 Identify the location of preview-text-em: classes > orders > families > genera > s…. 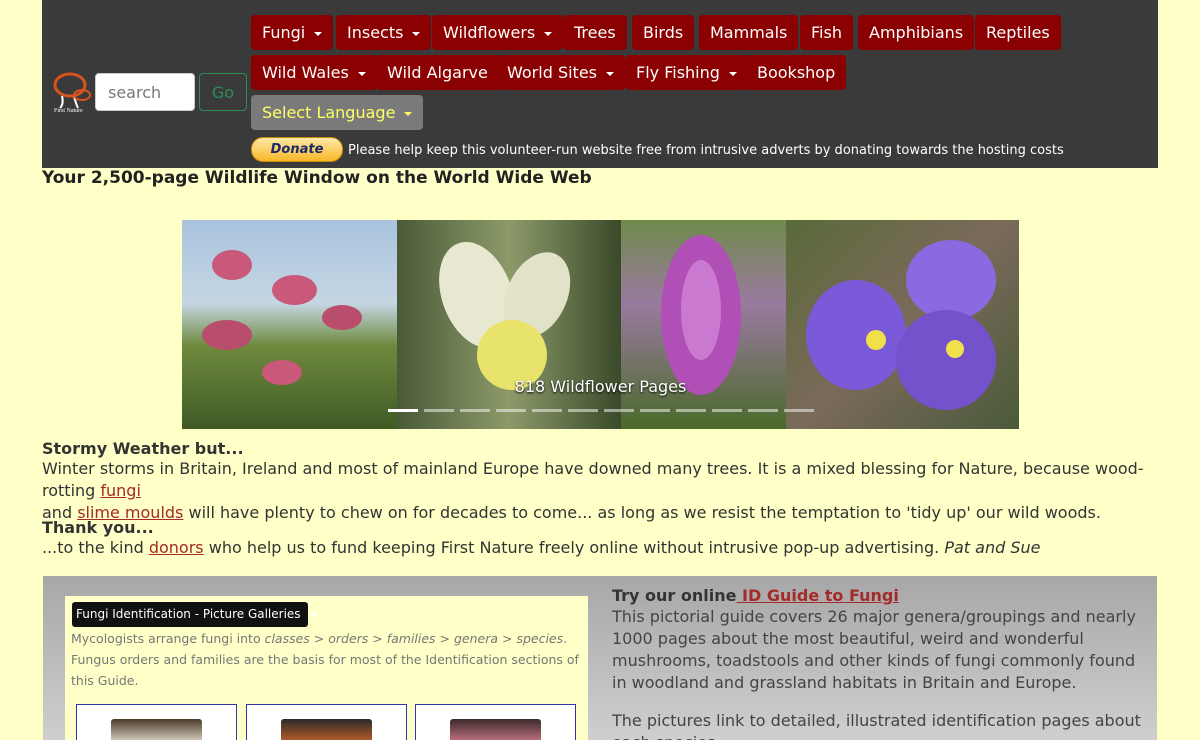
(414, 638).